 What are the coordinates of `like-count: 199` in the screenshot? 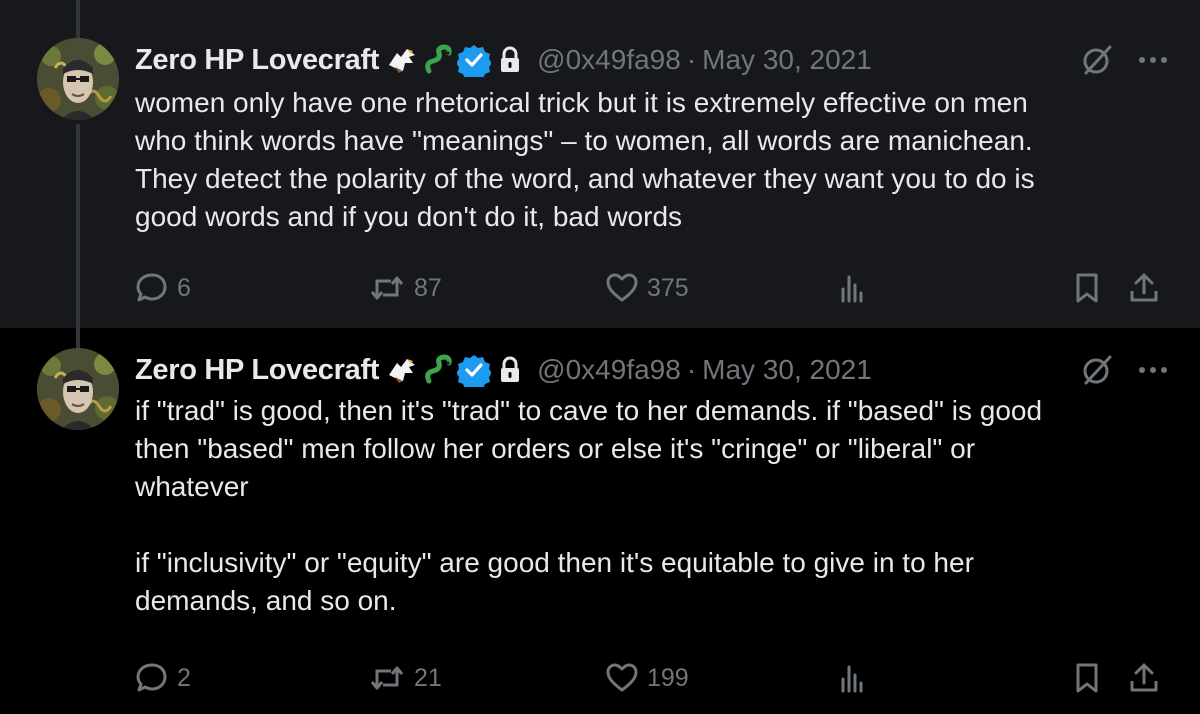 It's located at (668, 677).